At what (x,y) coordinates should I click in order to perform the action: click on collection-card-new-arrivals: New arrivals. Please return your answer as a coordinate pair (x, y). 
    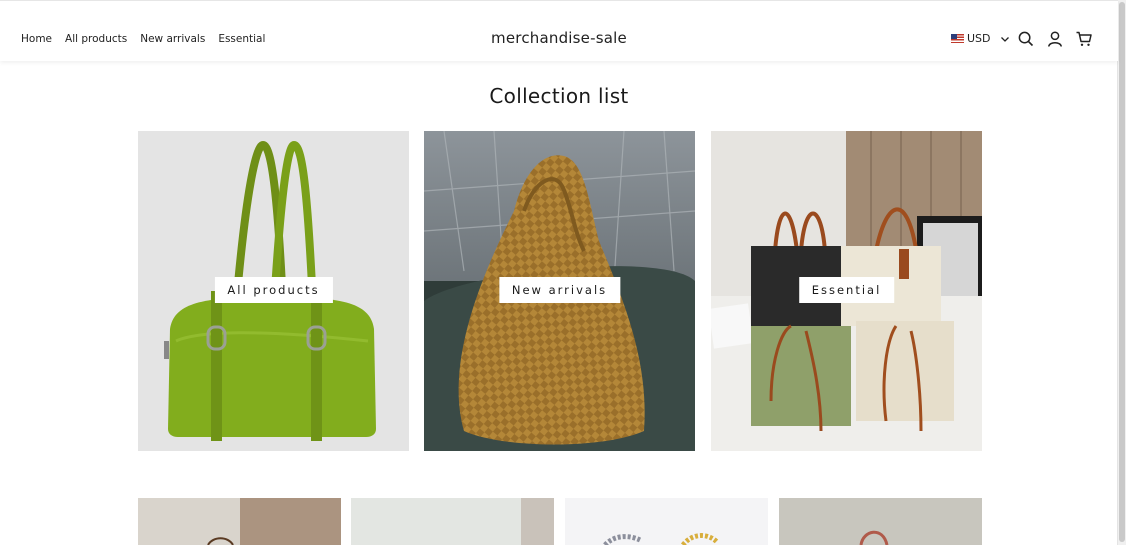
    Looking at the image, I should click on (559, 291).